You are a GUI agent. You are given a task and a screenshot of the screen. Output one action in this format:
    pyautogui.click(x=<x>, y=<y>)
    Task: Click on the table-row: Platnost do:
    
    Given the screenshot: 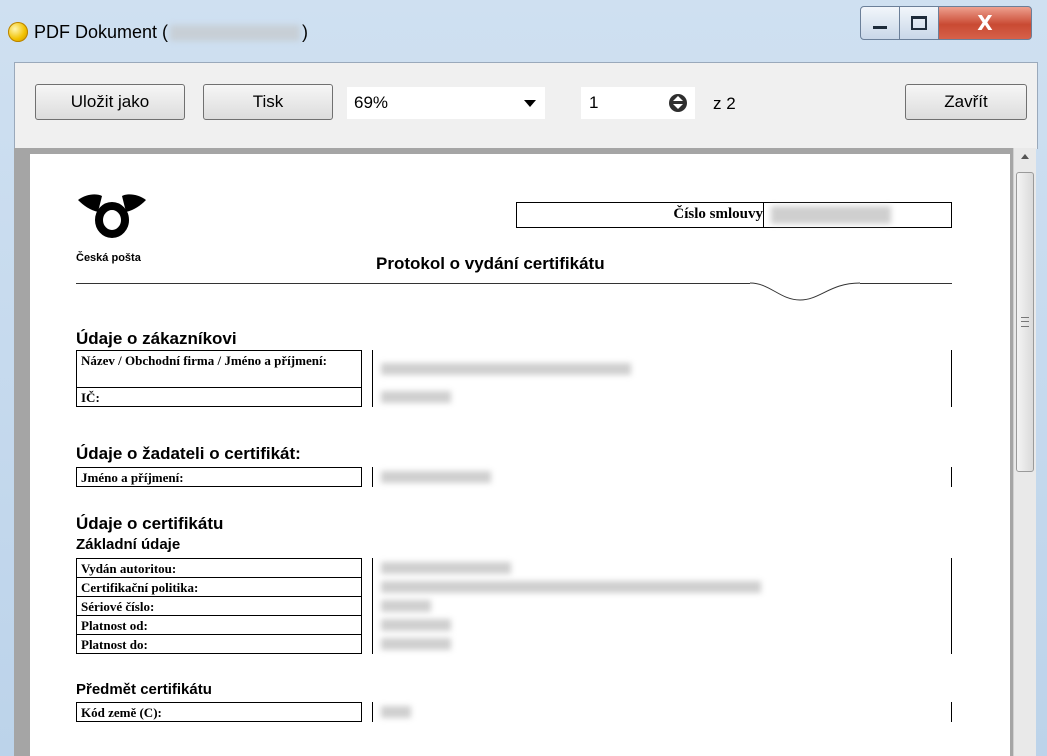 What is the action you would take?
    pyautogui.click(x=514, y=644)
    